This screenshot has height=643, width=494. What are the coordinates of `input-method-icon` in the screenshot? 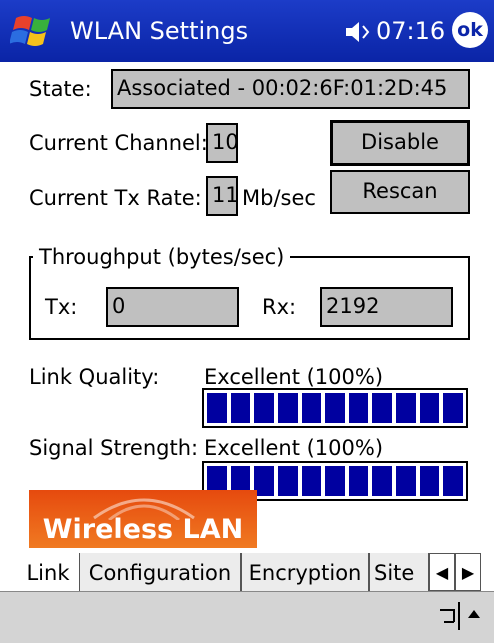 It's located at (449, 616).